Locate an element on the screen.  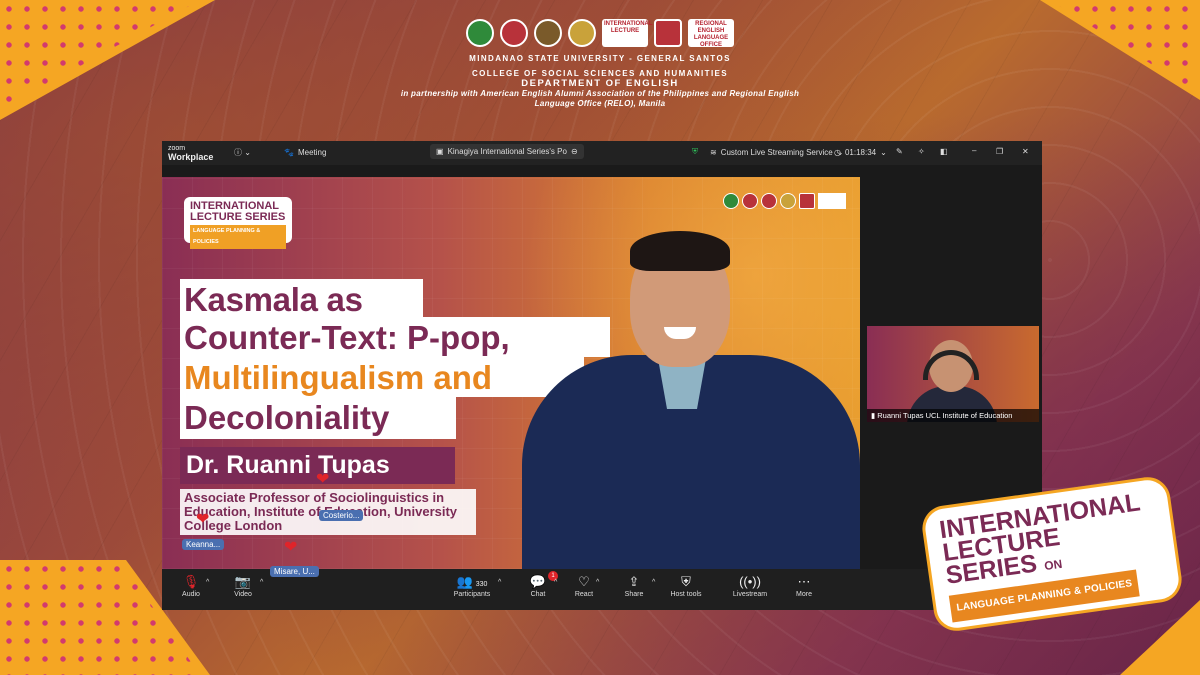
share-tab: ▣ Kinagiya International Series's Po ⊖ is located at coordinates (507, 151).